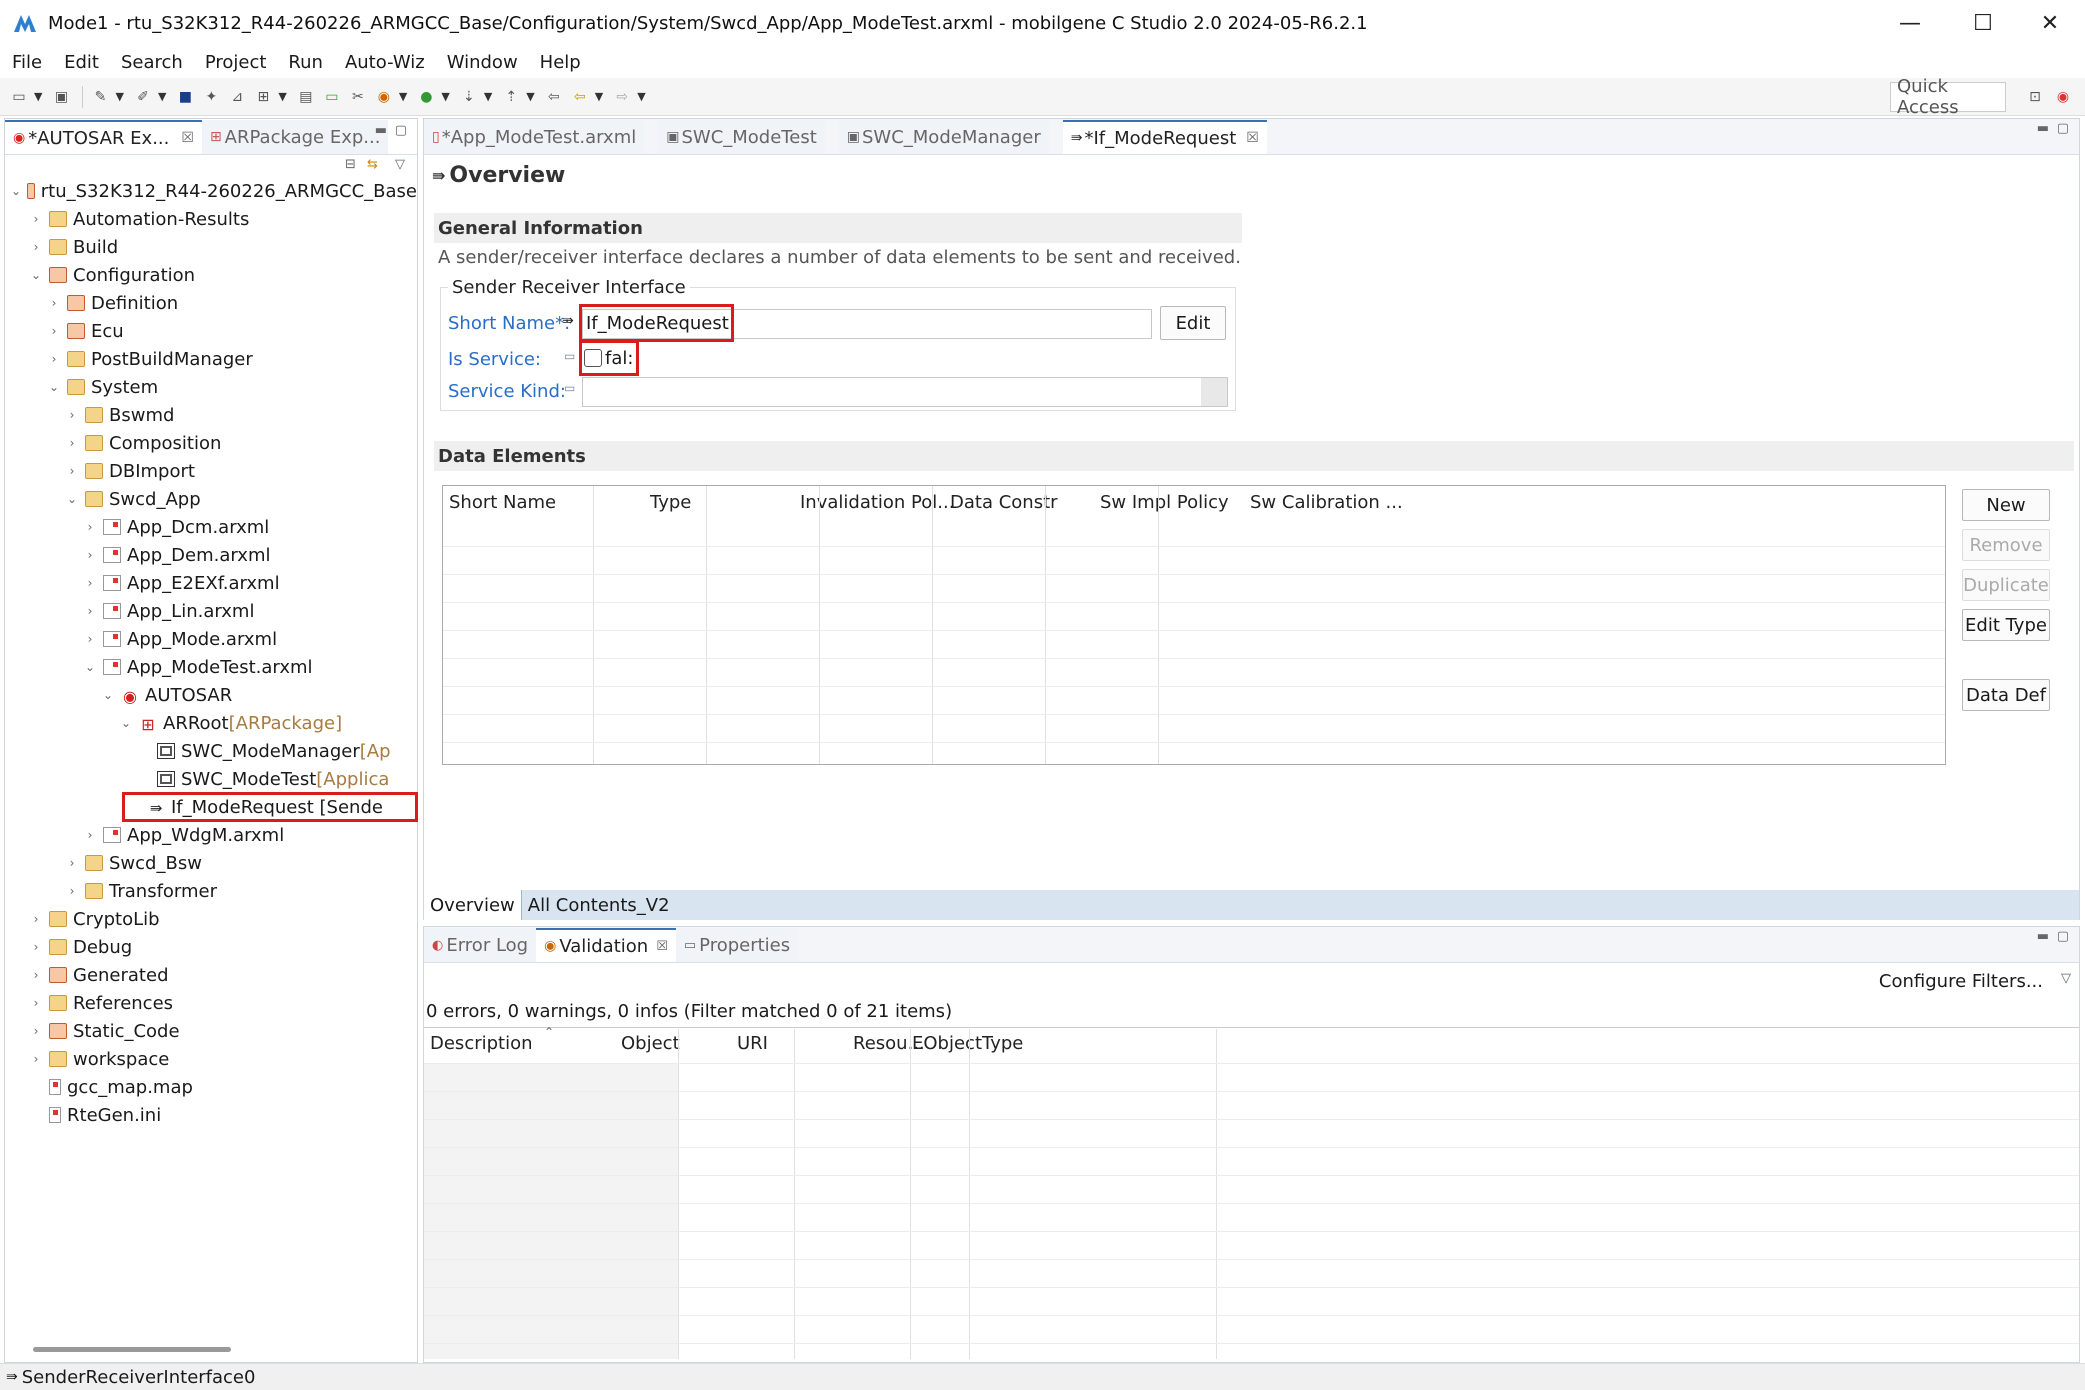 Image resolution: width=2085 pixels, height=1390 pixels. I want to click on minimize-button: —, so click(1910, 23).